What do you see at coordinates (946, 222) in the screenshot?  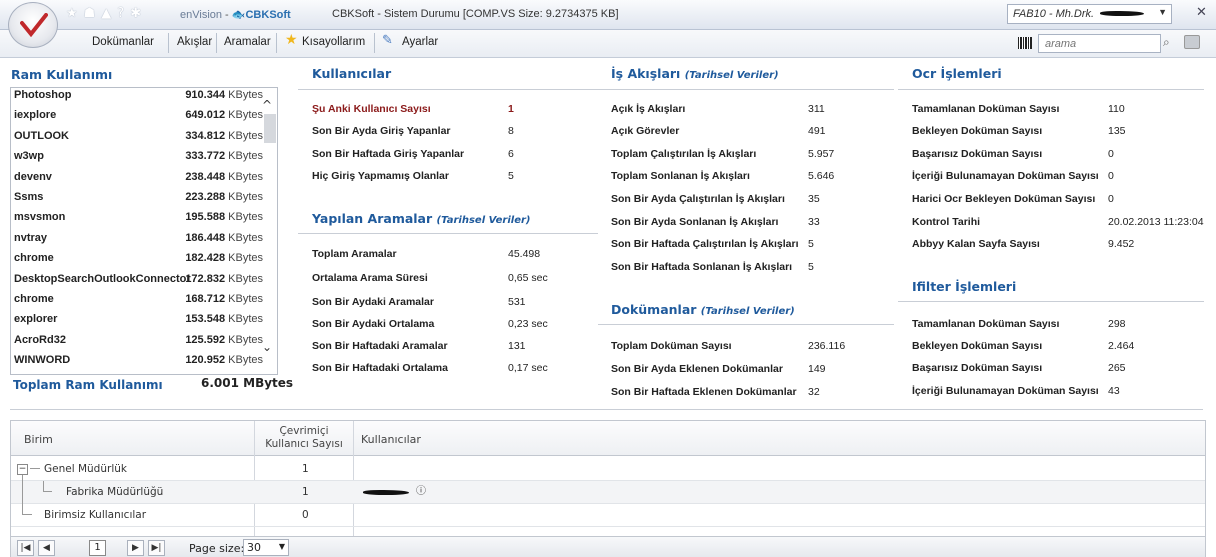 I see `stat-label: Kontrol Tarihi` at bounding box center [946, 222].